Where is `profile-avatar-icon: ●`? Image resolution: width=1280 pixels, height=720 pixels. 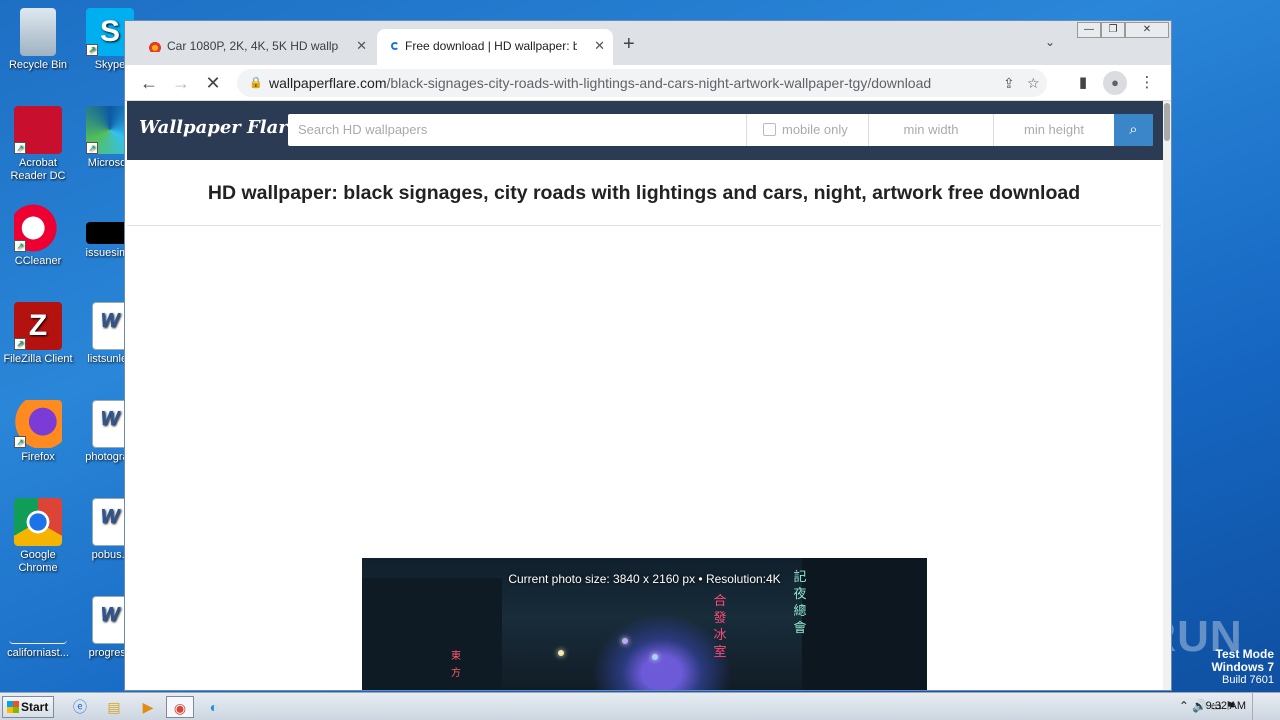 profile-avatar-icon: ● is located at coordinates (1115, 83).